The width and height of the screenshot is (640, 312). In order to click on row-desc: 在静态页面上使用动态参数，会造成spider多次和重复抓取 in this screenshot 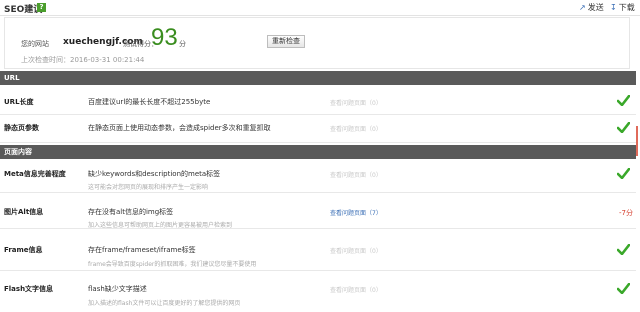, I will do `click(179, 128)`.